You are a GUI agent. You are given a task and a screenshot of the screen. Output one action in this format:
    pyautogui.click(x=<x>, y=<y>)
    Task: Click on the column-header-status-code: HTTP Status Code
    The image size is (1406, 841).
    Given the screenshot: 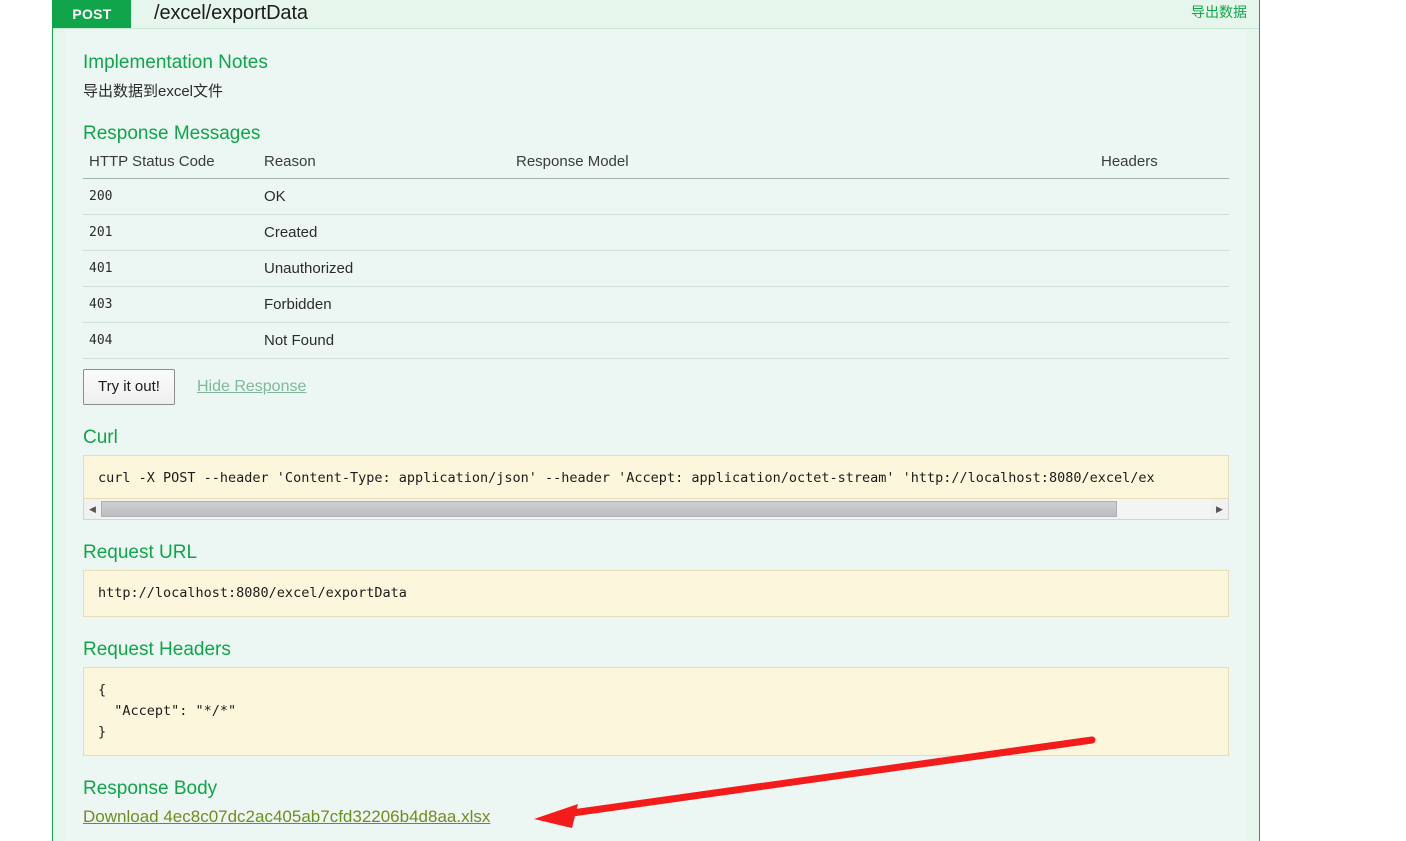 What is the action you would take?
    pyautogui.click(x=170, y=166)
    